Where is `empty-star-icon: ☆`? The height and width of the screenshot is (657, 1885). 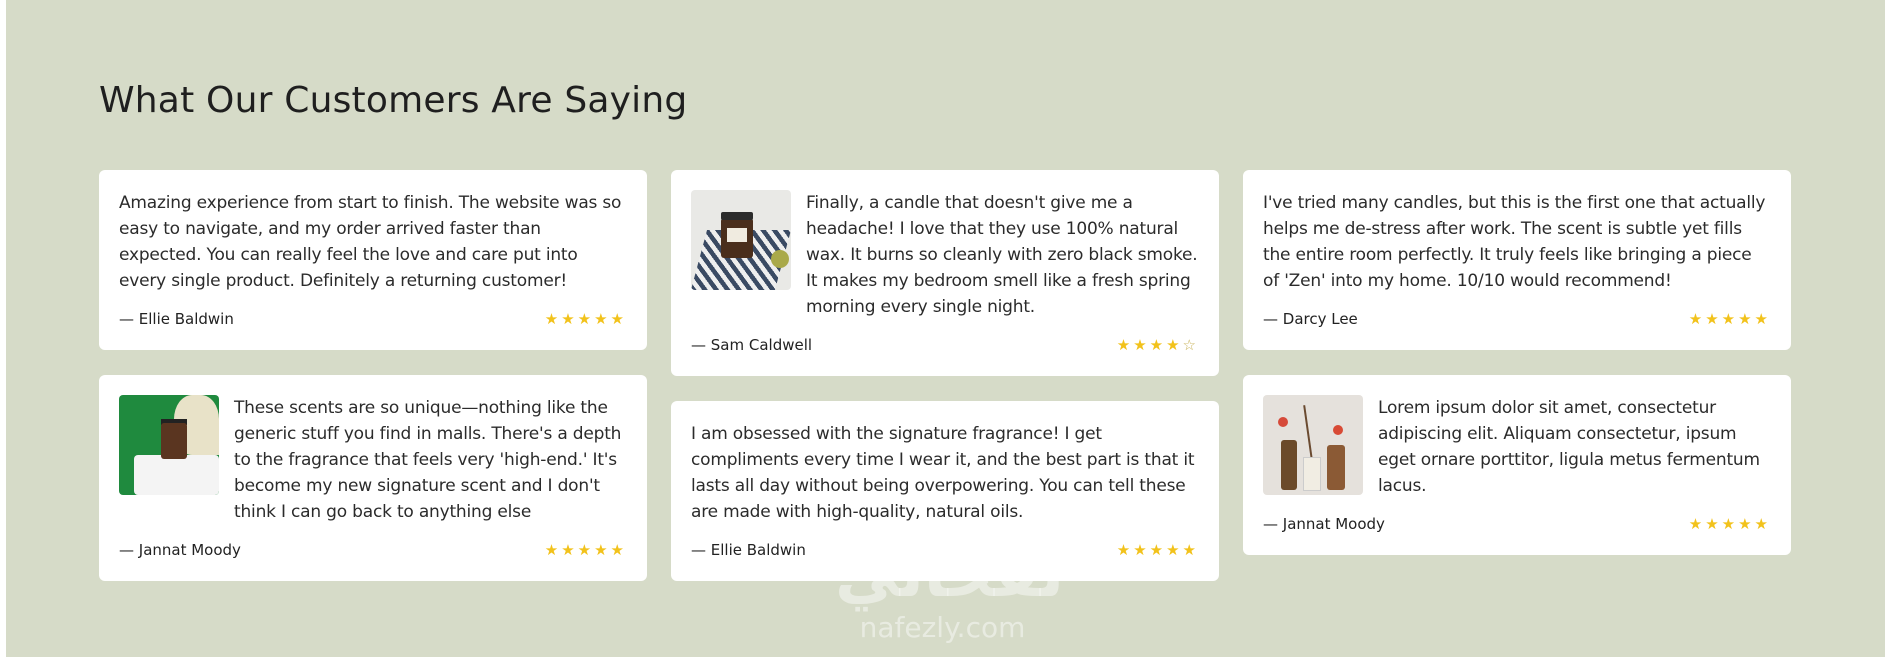
empty-star-icon: ☆ is located at coordinates (1190, 345).